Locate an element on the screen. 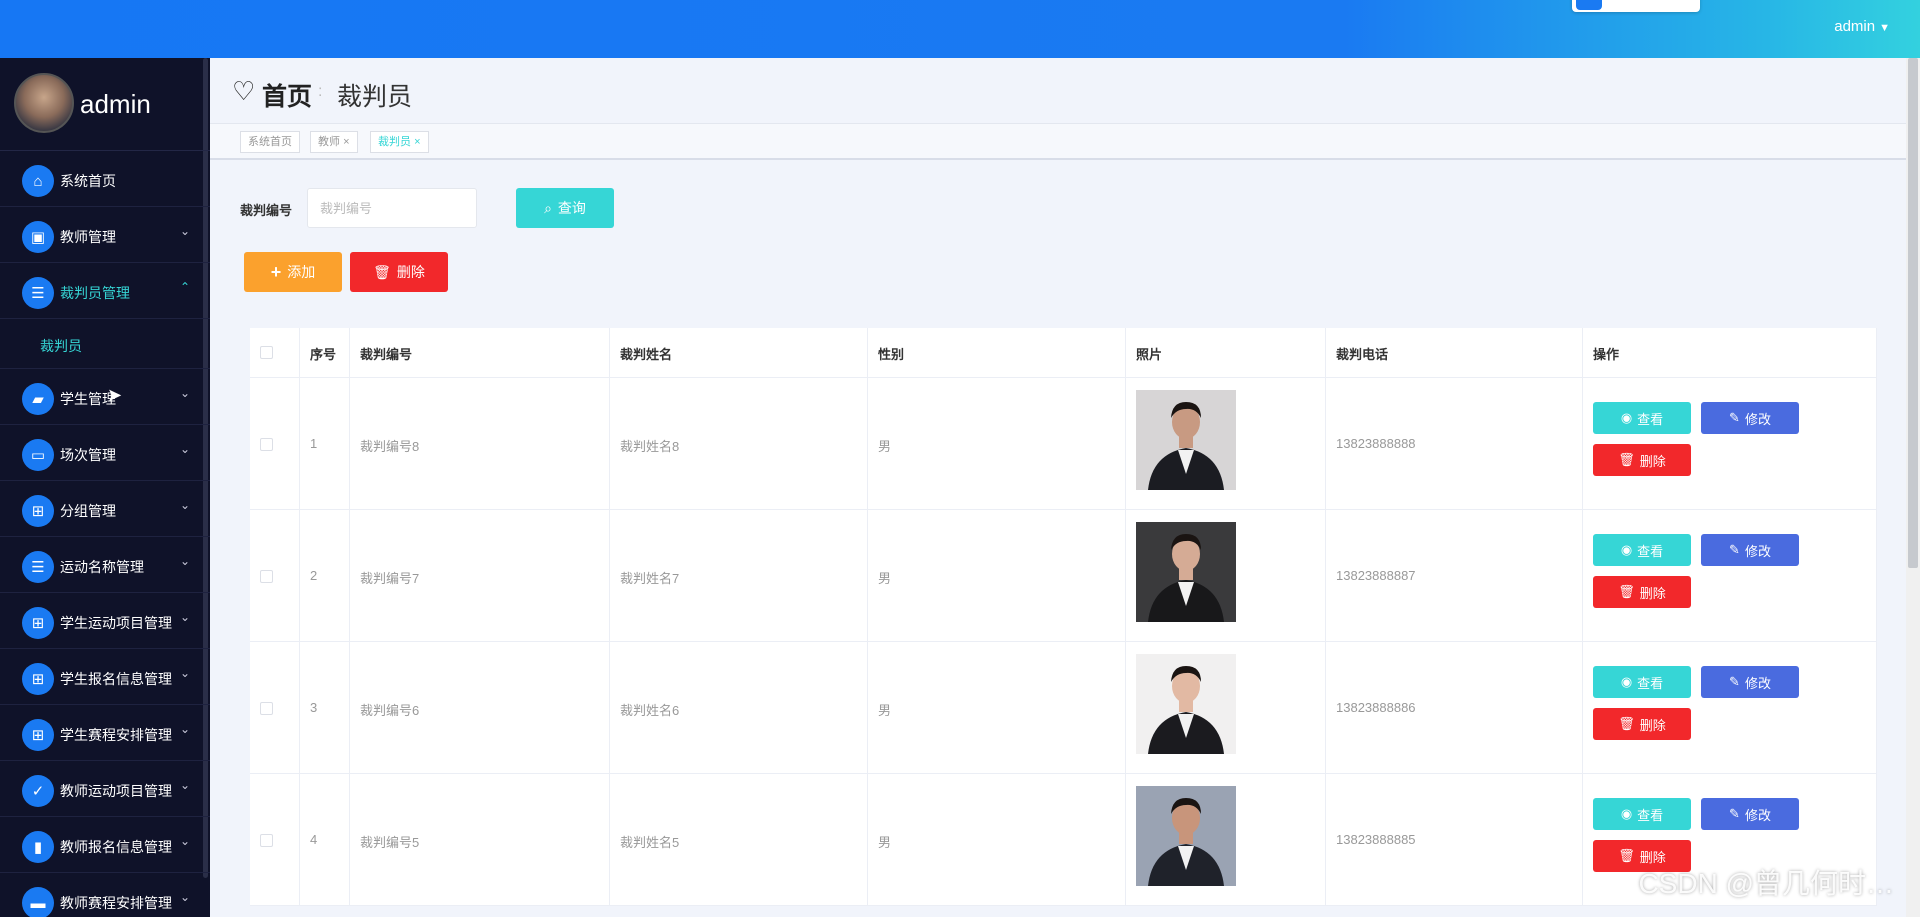 This screenshot has height=917, width=1920. sidebar-item-11: ✓ 教师运动项目管理 ⌄ is located at coordinates (105, 789).